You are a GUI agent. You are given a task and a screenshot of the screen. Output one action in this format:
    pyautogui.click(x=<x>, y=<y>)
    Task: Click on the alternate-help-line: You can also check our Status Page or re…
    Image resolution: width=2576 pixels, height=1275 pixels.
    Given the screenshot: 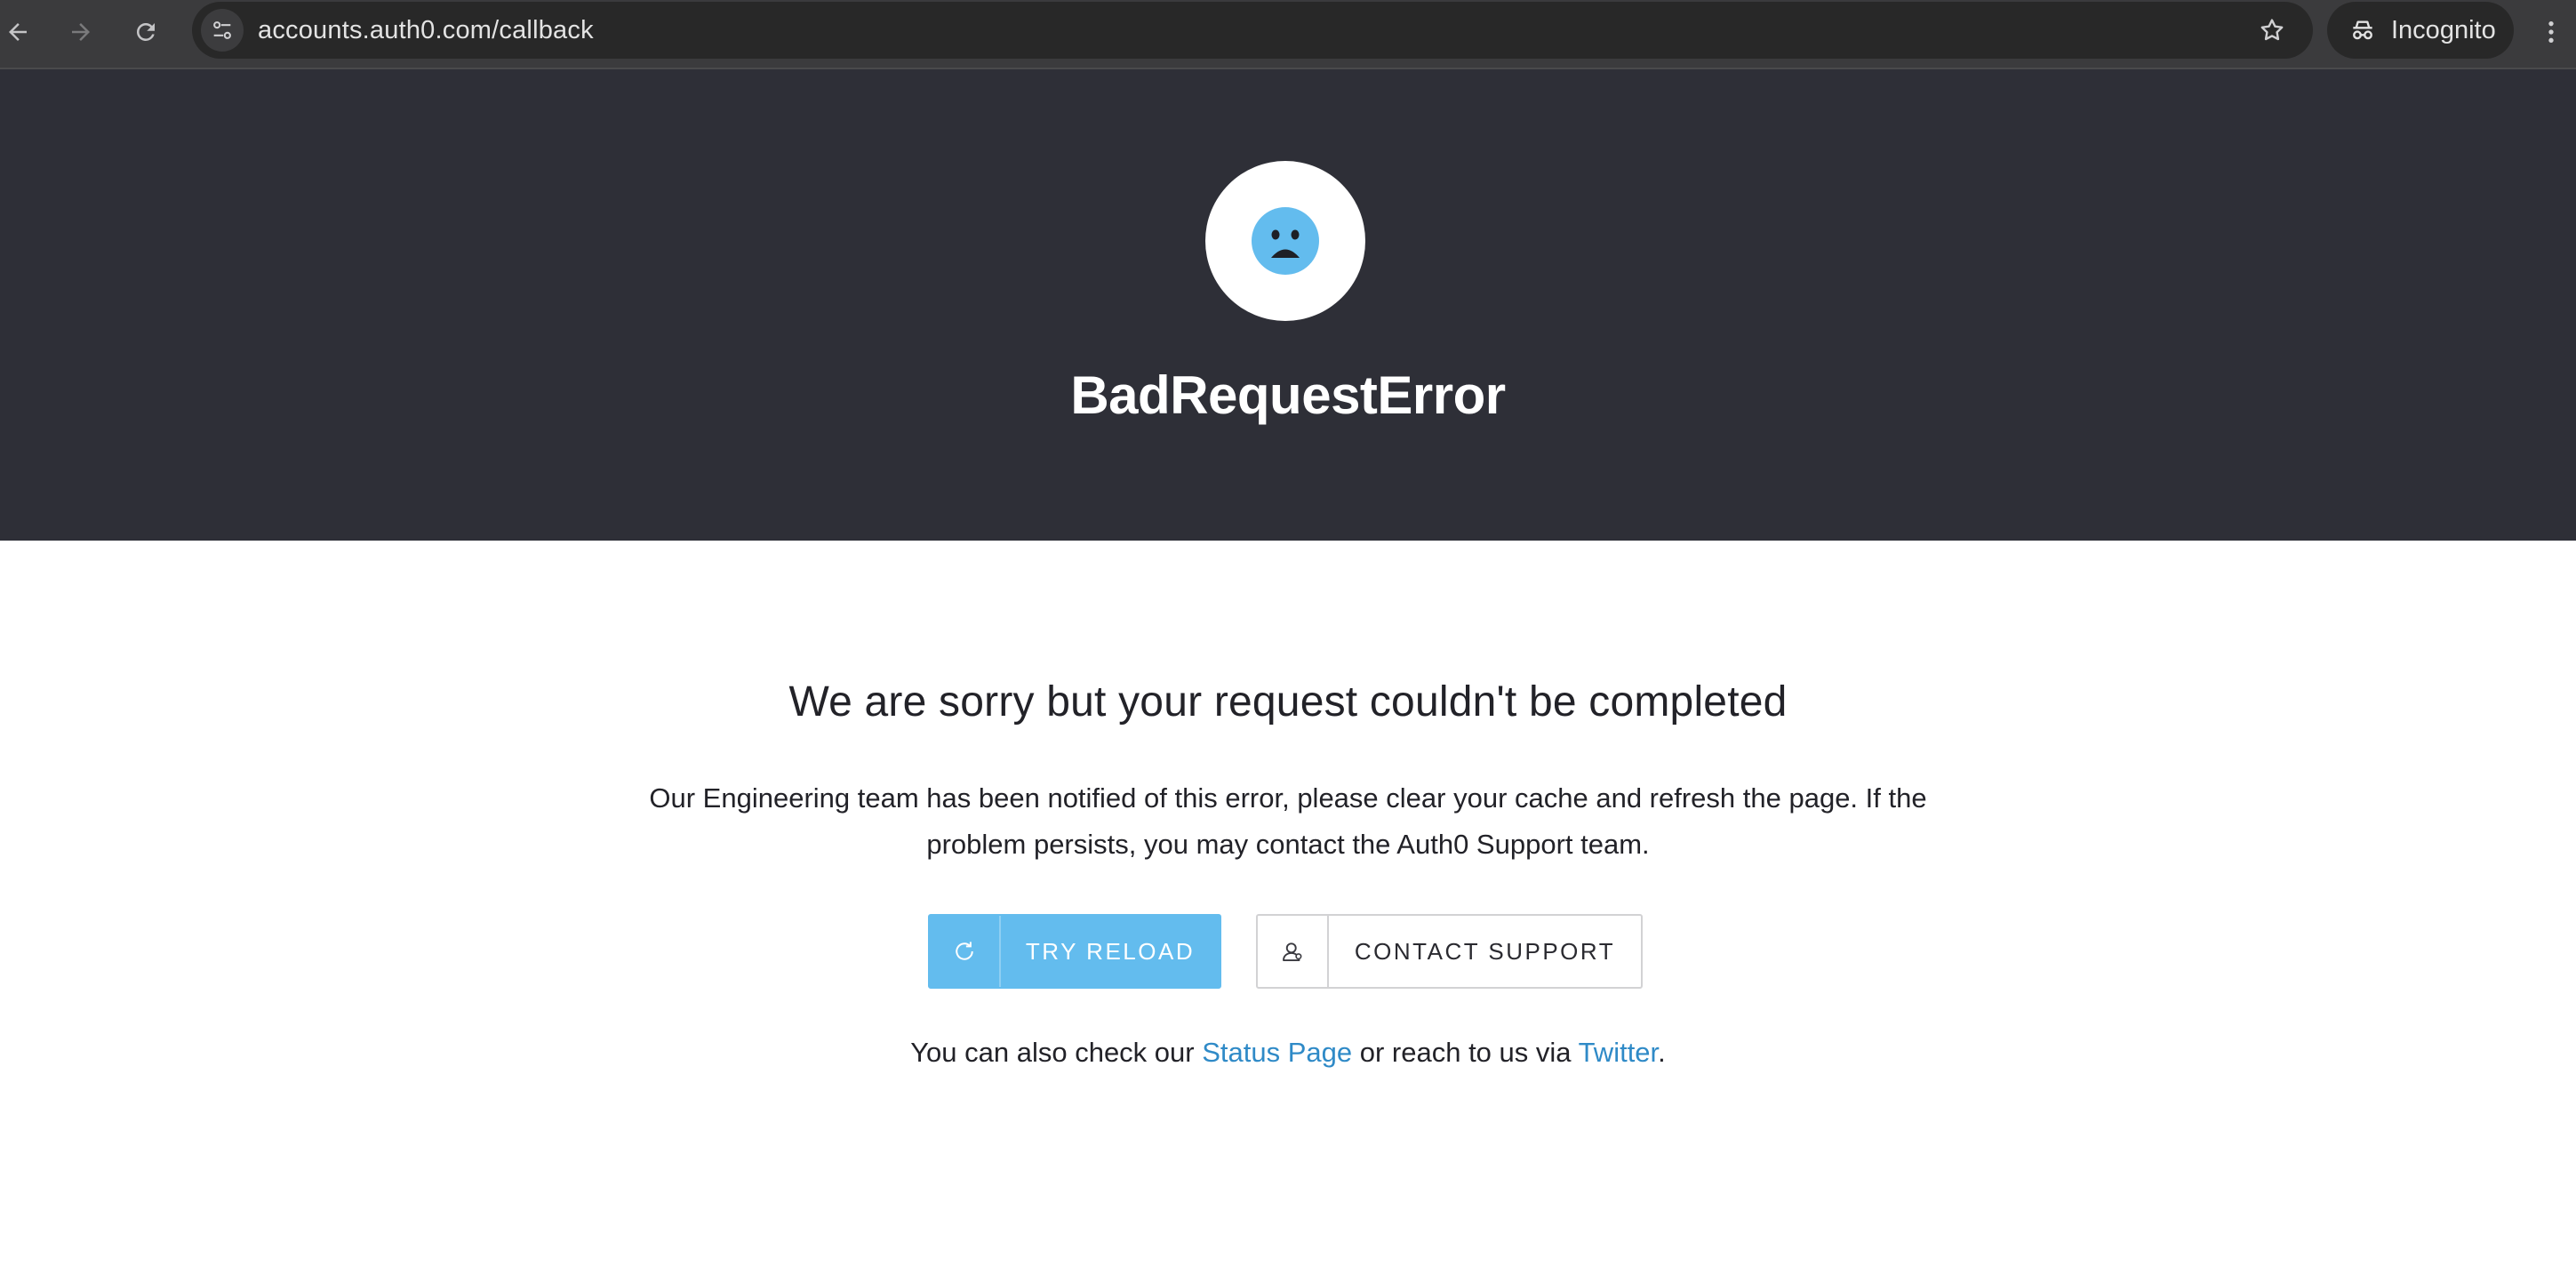 What is the action you would take?
    pyautogui.click(x=1288, y=1053)
    